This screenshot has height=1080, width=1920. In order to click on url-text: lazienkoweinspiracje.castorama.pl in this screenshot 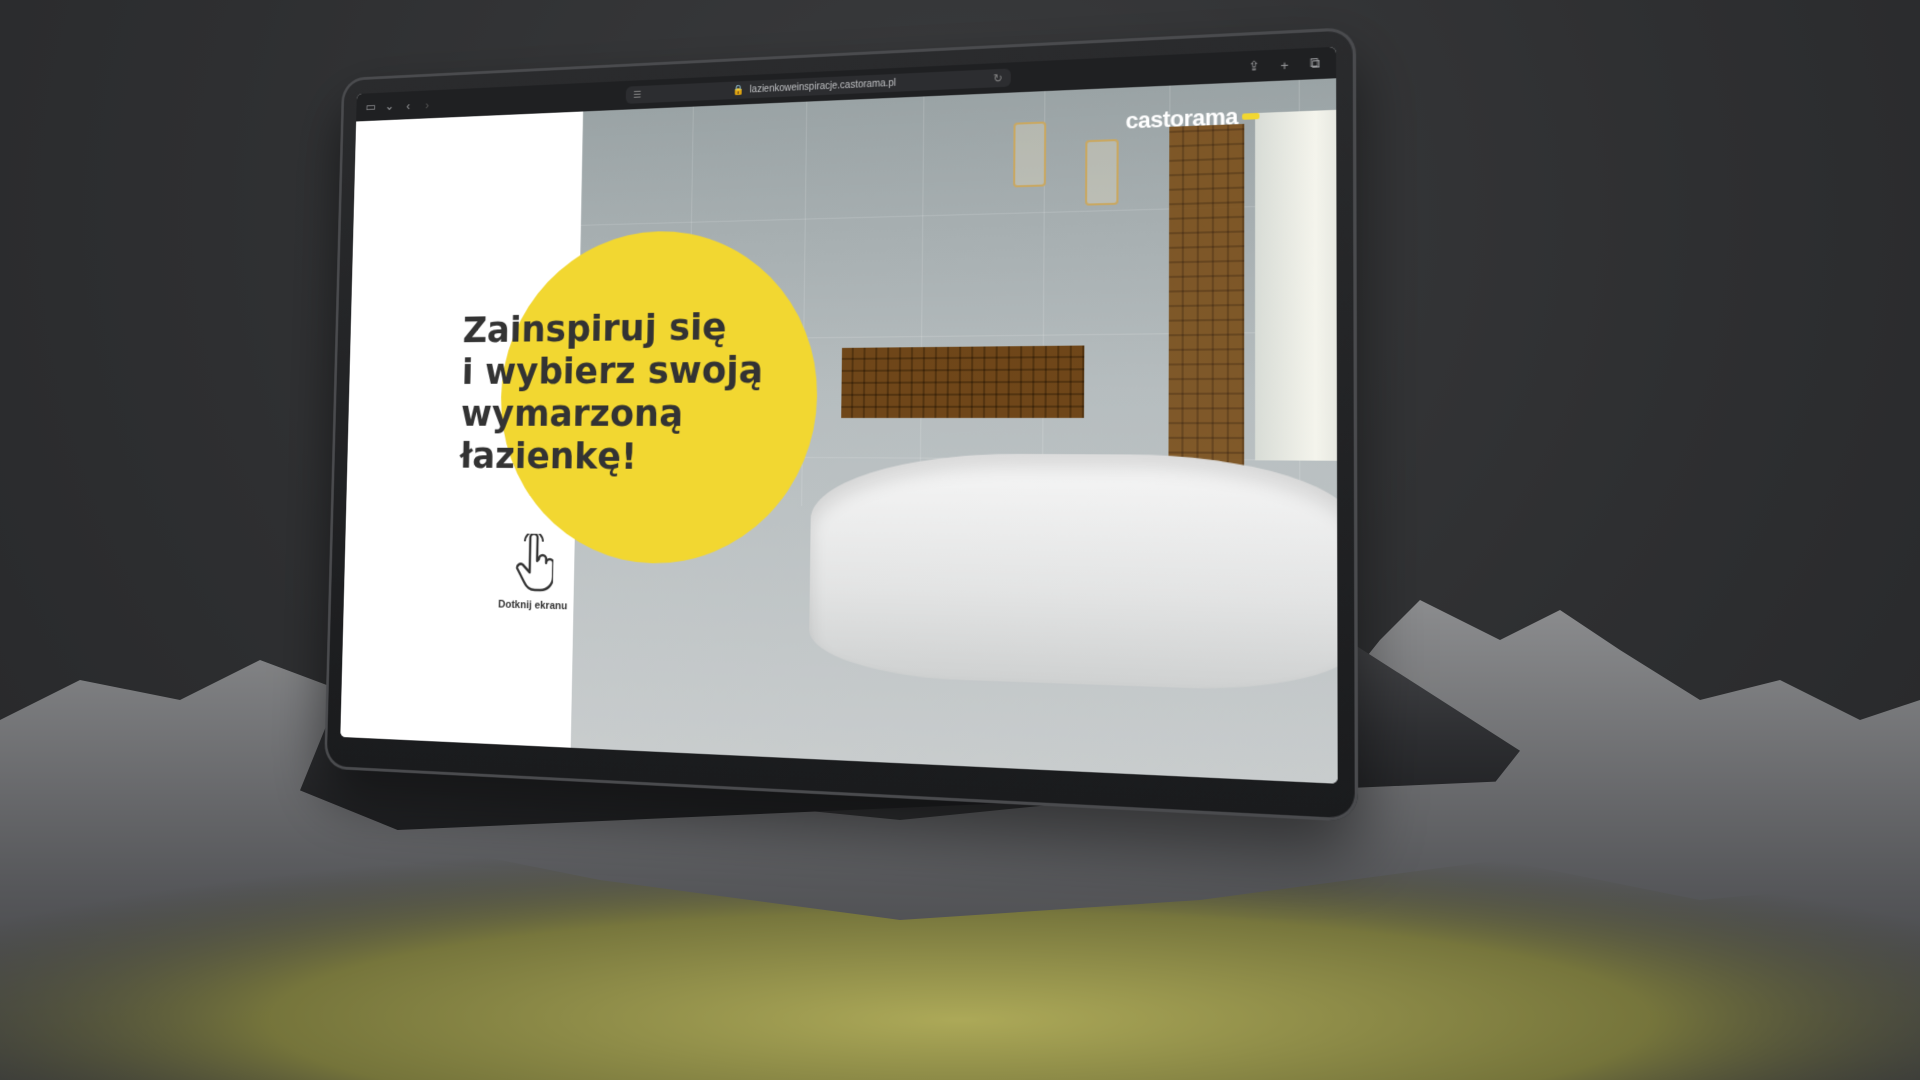, I will do `click(823, 86)`.